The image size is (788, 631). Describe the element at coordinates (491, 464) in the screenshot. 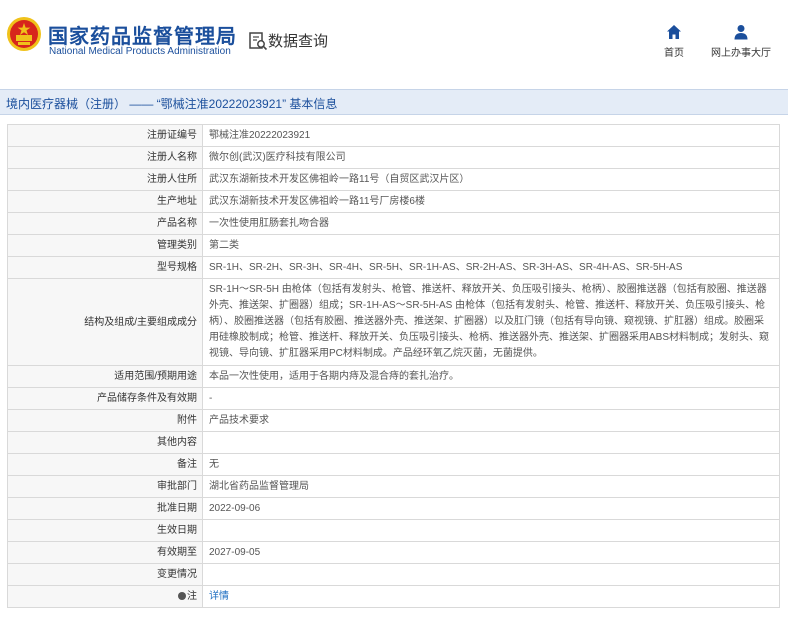

I see `row-value: 无` at that location.